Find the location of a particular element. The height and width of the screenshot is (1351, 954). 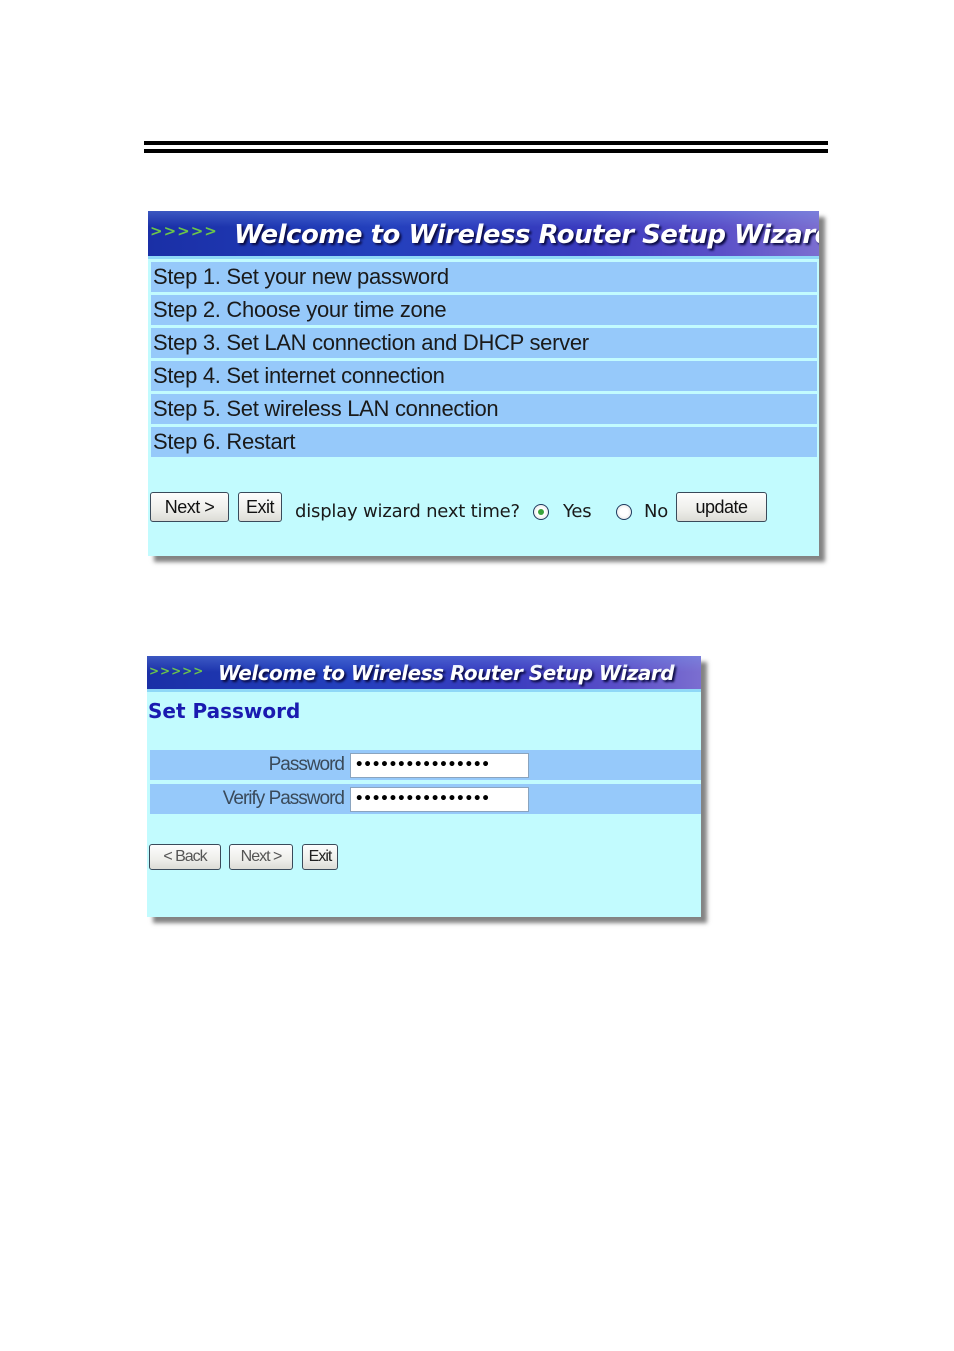

verify-password-input: •••••••••••••••• is located at coordinates (439, 799).